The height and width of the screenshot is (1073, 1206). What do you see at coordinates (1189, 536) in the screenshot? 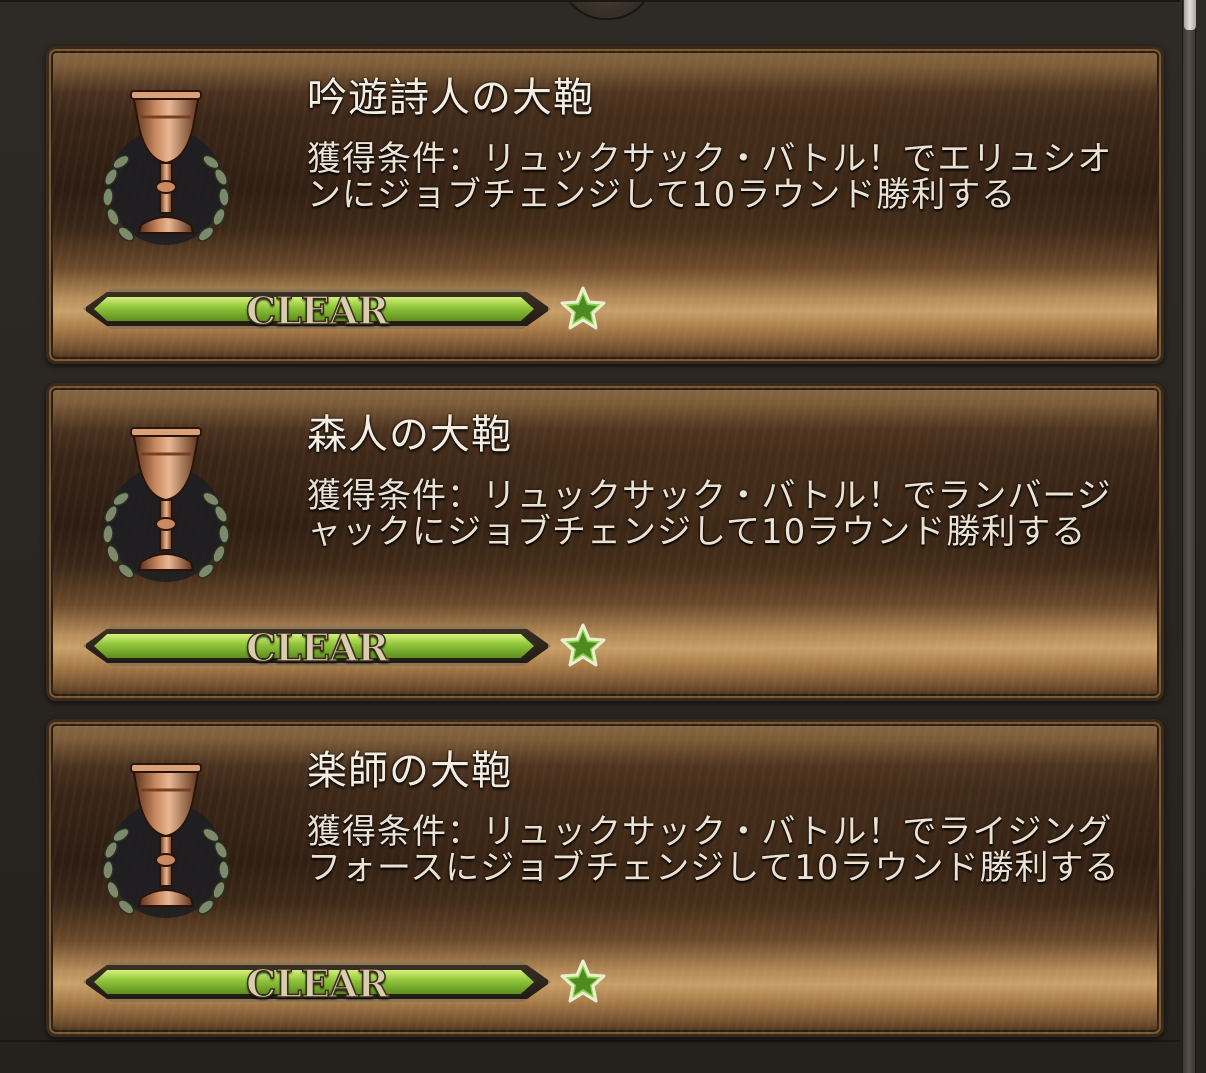
I see `scrollbar` at bounding box center [1189, 536].